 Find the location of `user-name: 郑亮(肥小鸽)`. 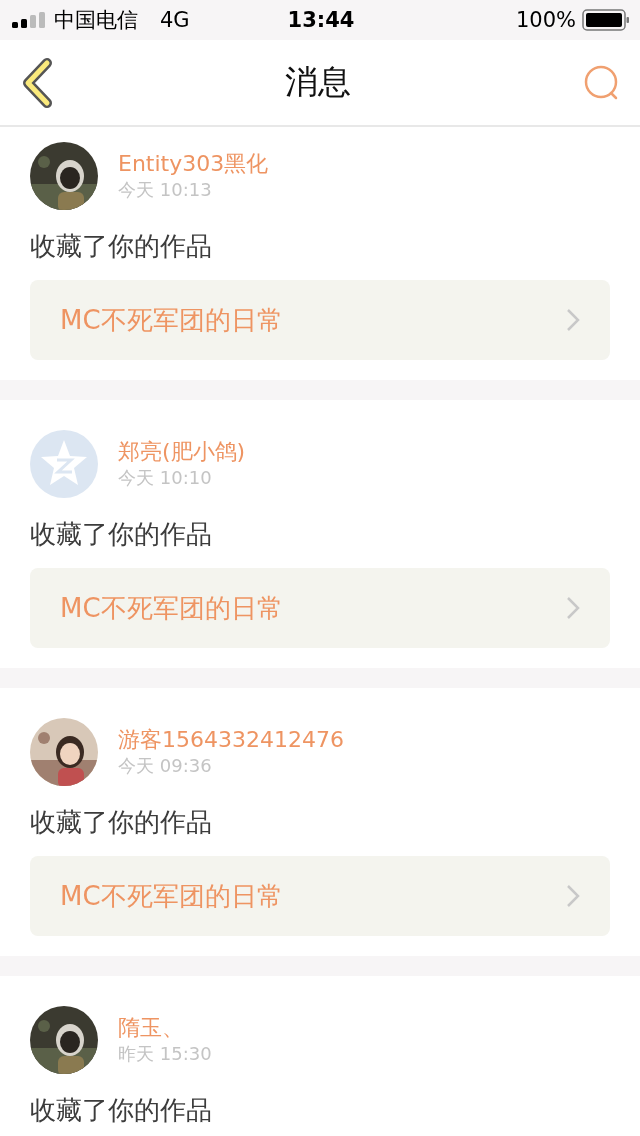

user-name: 郑亮(肥小鸽) is located at coordinates (182, 452).